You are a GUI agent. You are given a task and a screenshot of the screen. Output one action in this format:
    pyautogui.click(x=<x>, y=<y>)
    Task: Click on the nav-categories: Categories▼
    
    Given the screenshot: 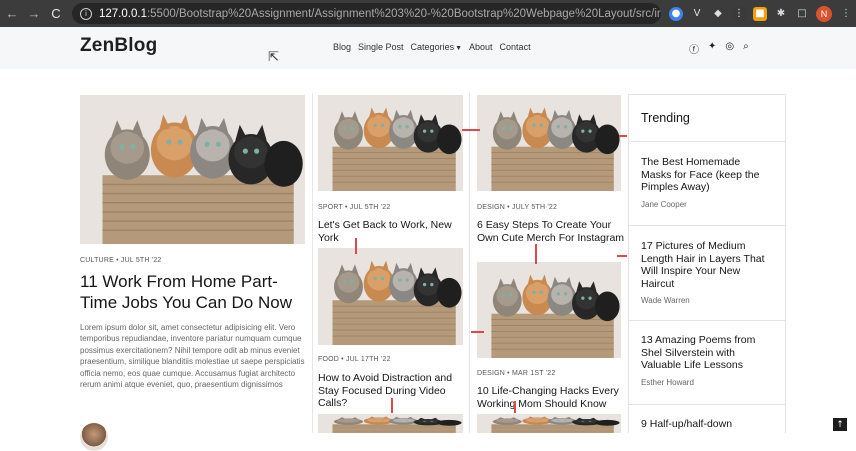 What is the action you would take?
    pyautogui.click(x=436, y=47)
    